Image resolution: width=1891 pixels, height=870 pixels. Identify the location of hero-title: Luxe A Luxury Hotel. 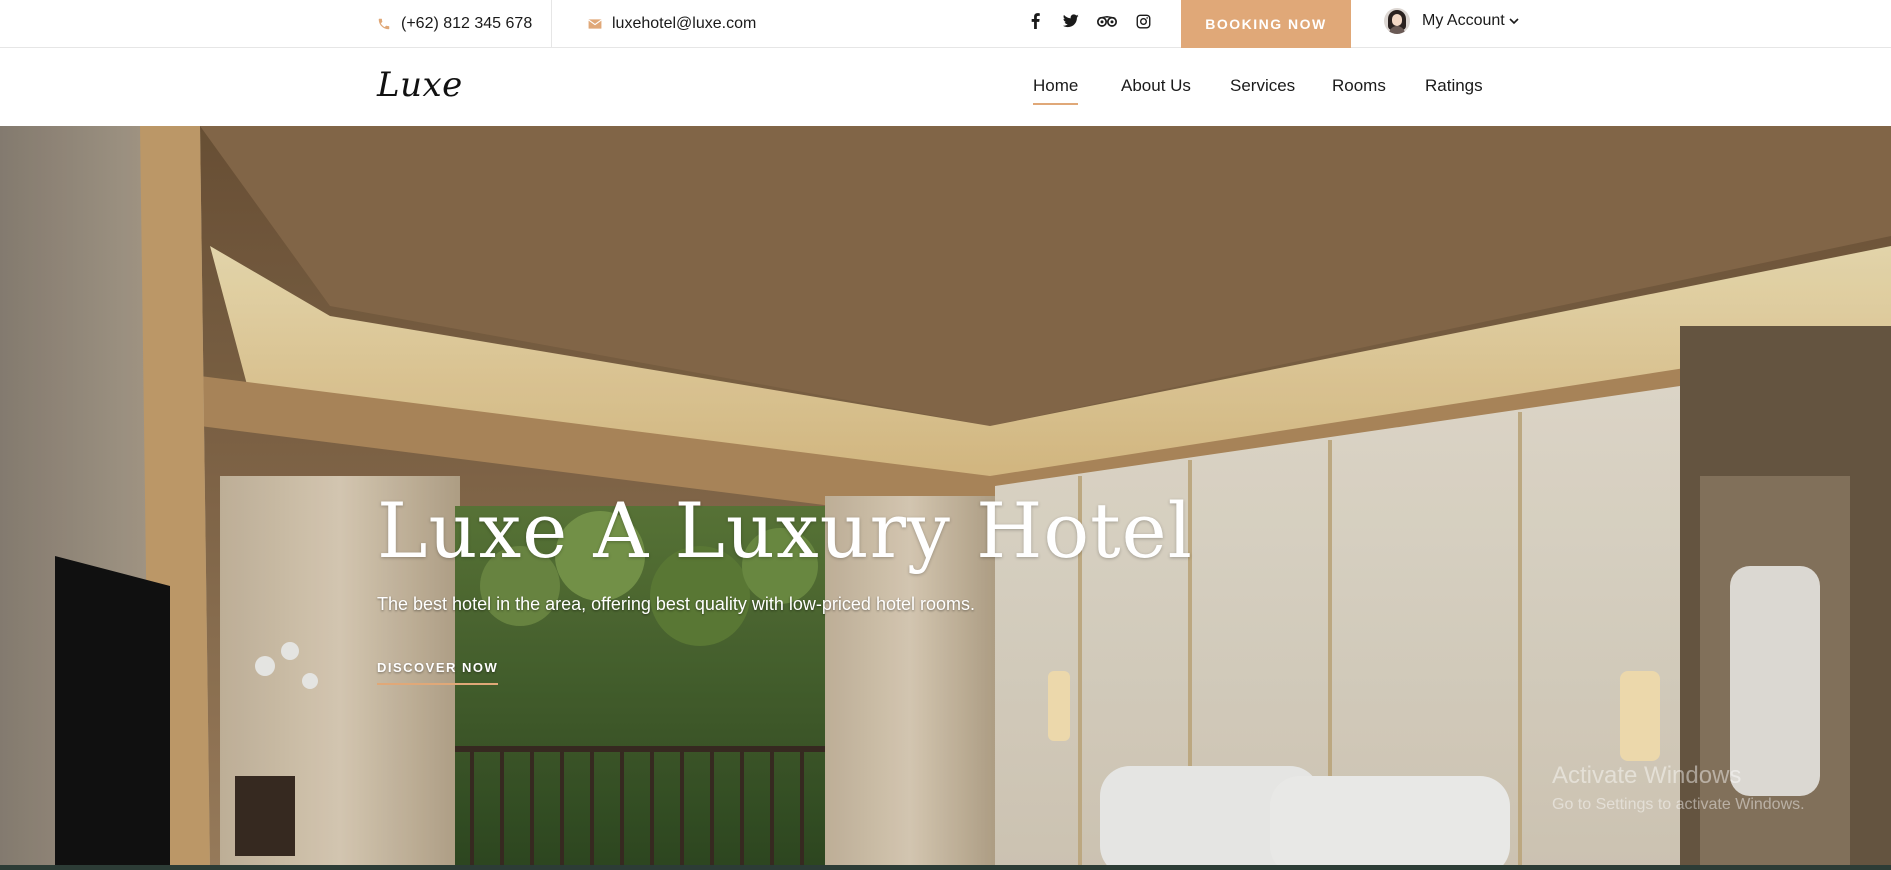
(785, 530).